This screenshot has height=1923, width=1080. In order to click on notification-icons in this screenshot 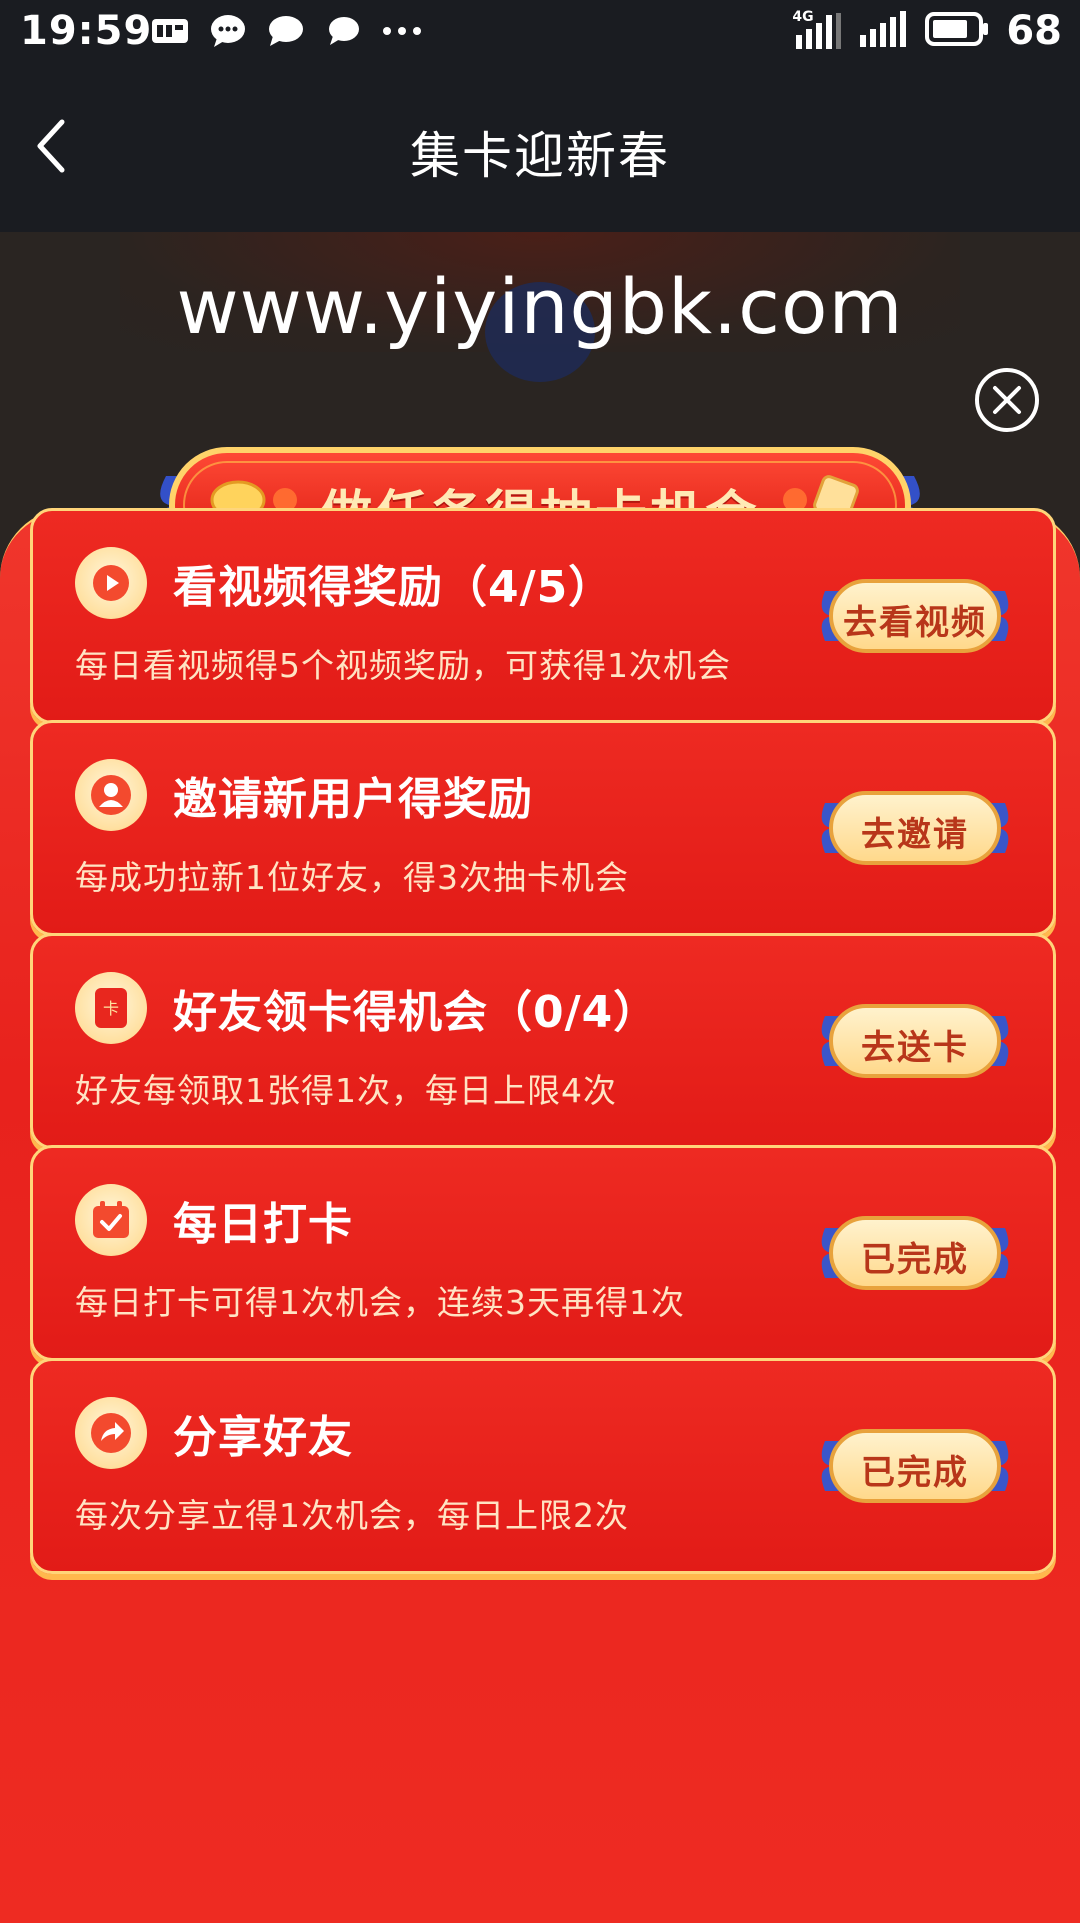, I will do `click(286, 31)`.